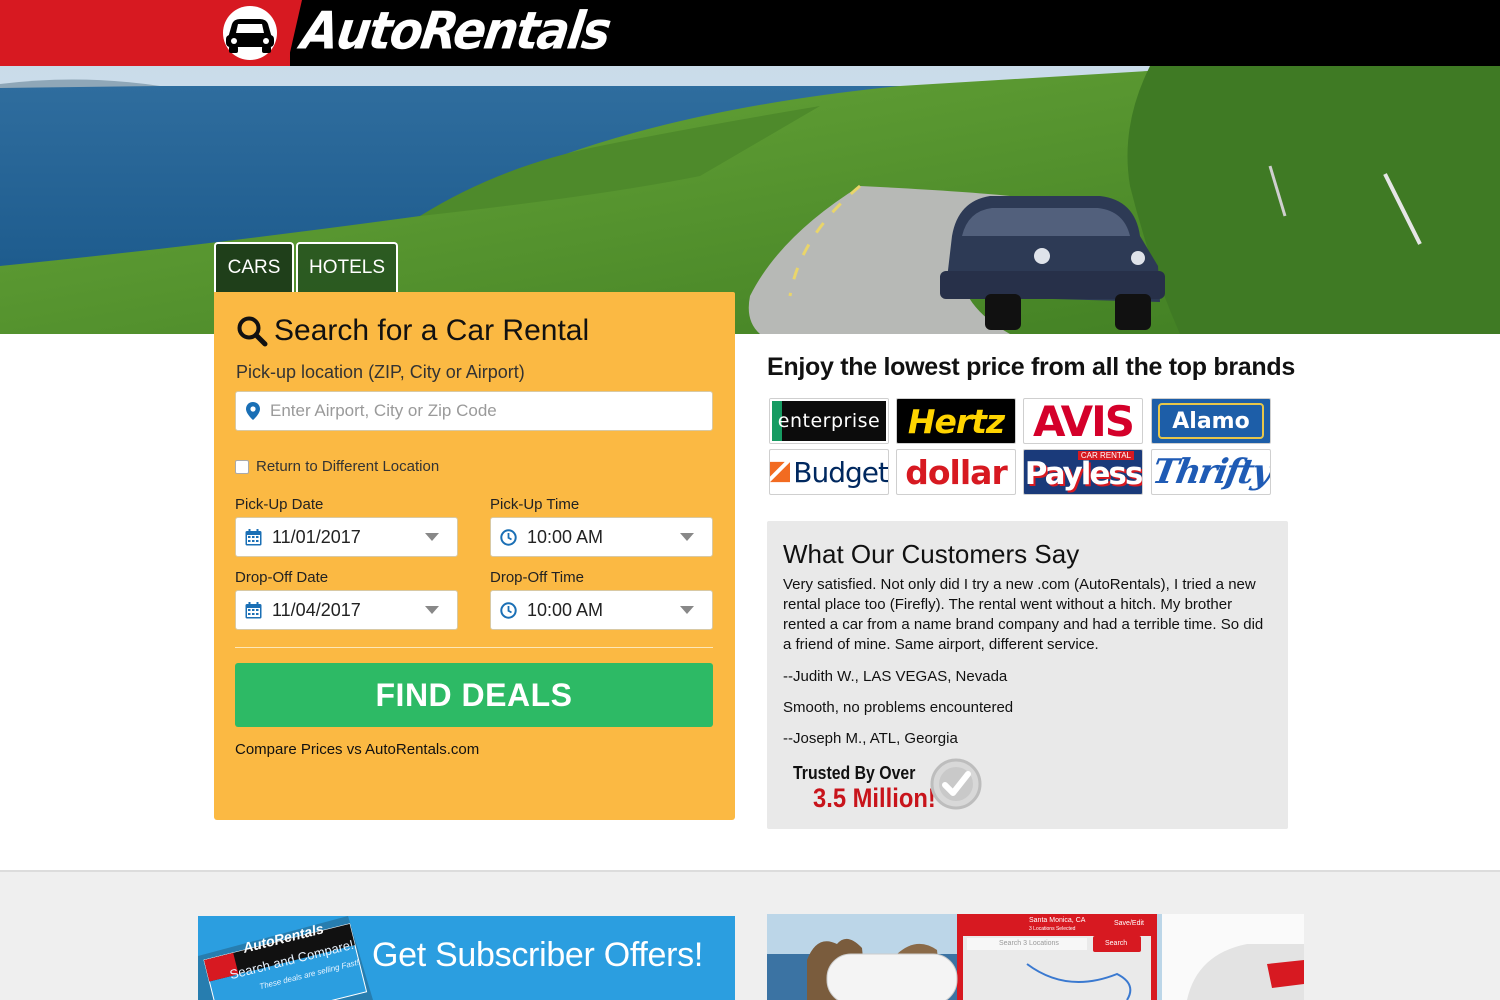 This screenshot has height=1000, width=1500. I want to click on map-pin-icon, so click(253, 411).